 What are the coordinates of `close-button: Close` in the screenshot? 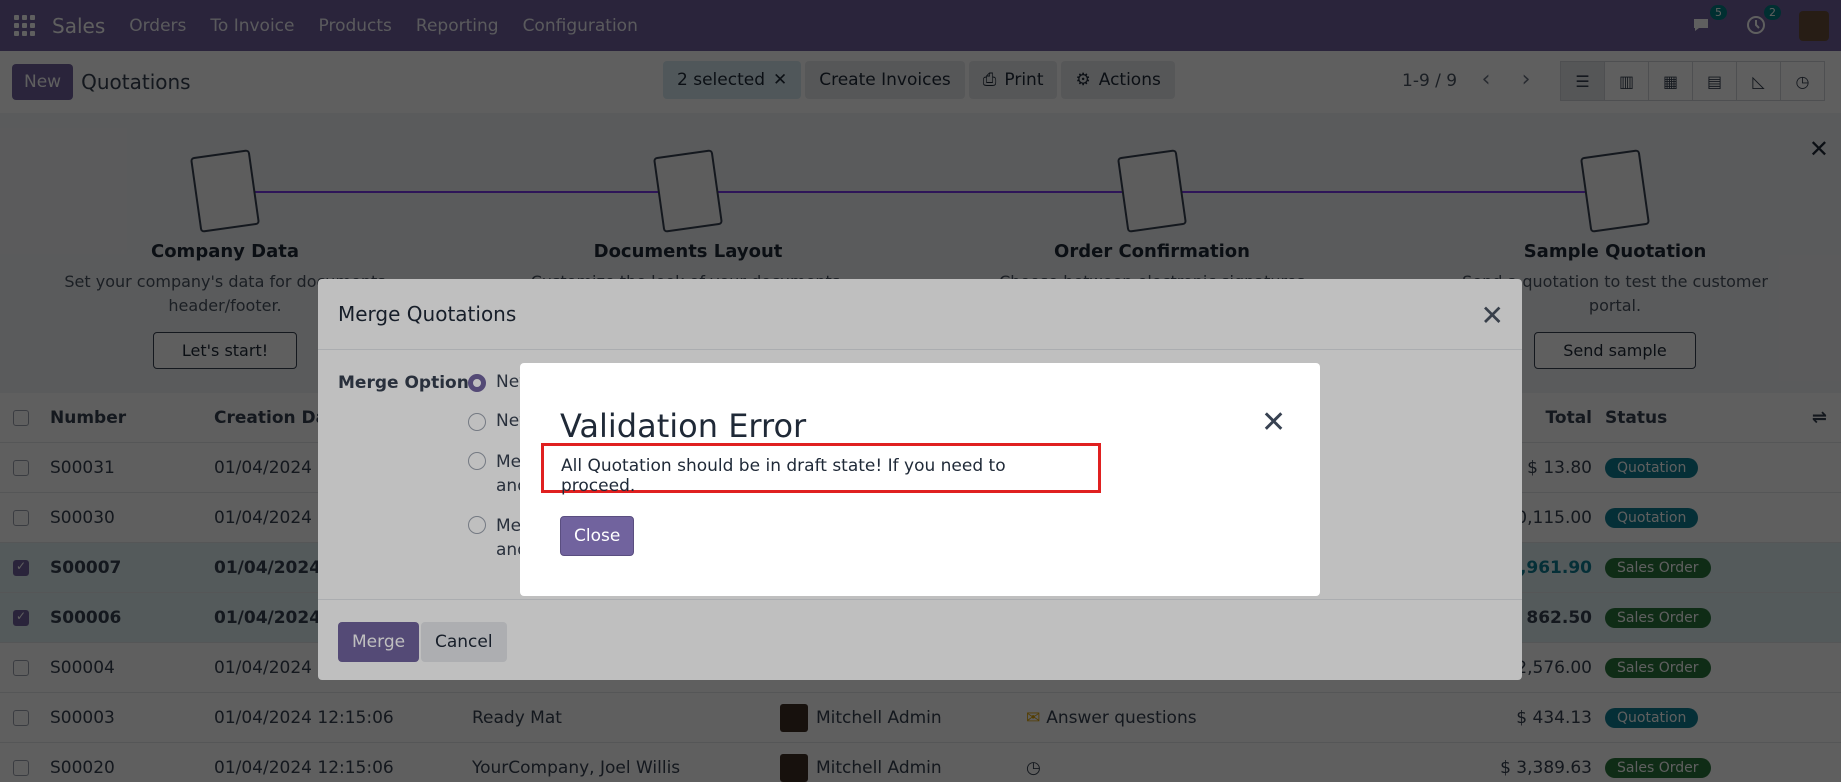 It's located at (597, 536).